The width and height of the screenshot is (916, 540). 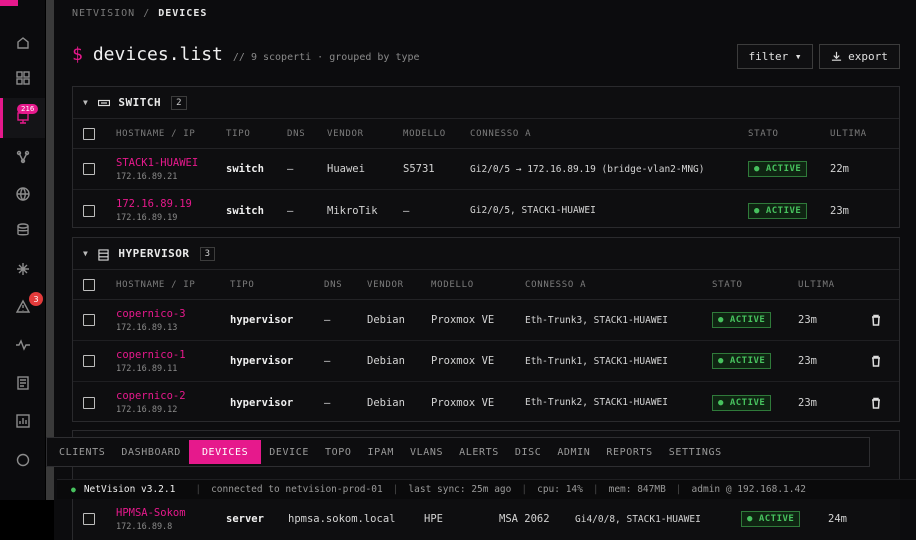 I want to click on tab-disc: DISC, so click(x=528, y=452).